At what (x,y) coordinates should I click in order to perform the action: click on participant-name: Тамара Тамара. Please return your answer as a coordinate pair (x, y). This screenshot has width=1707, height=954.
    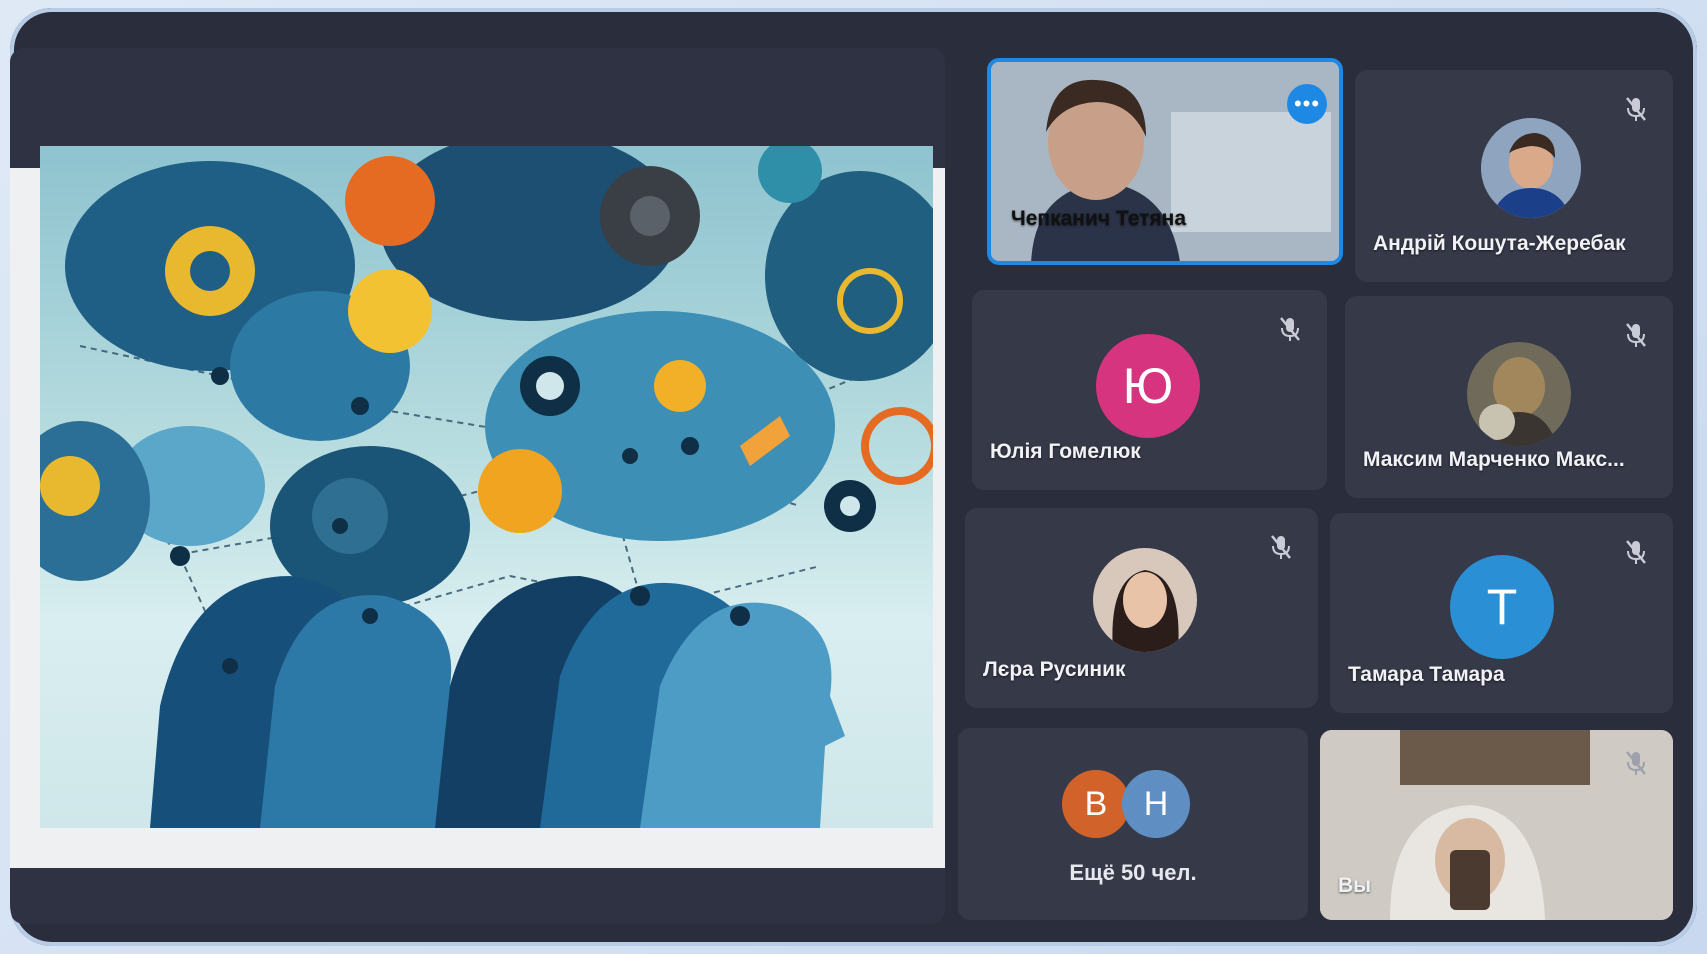
    Looking at the image, I should click on (1426, 674).